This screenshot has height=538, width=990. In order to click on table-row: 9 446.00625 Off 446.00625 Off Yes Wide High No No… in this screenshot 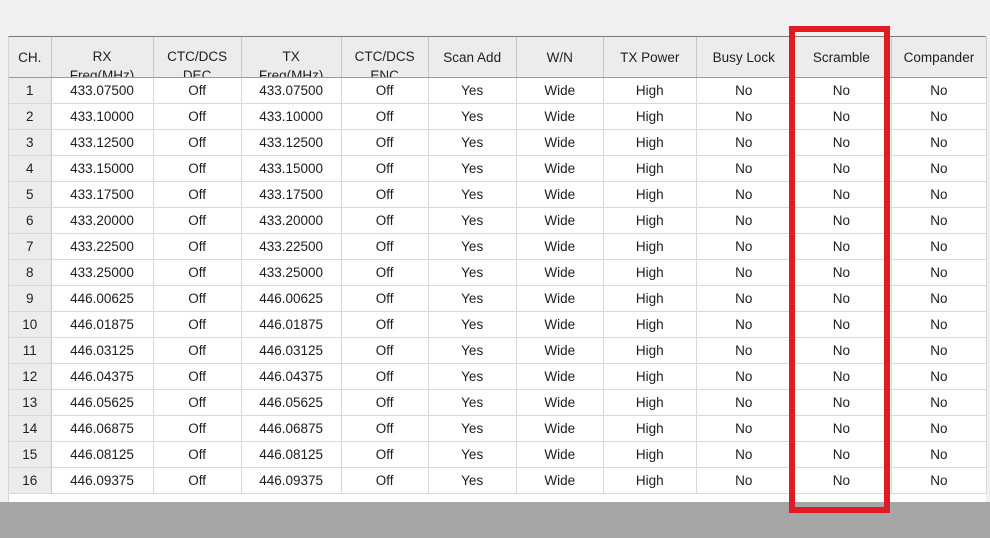, I will do `click(498, 298)`.